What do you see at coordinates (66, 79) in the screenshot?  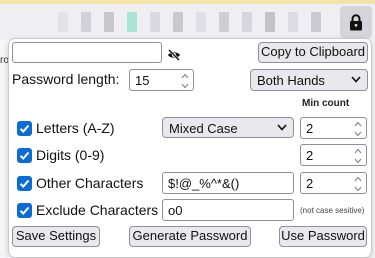 I see `password-length-label: Password length:` at bounding box center [66, 79].